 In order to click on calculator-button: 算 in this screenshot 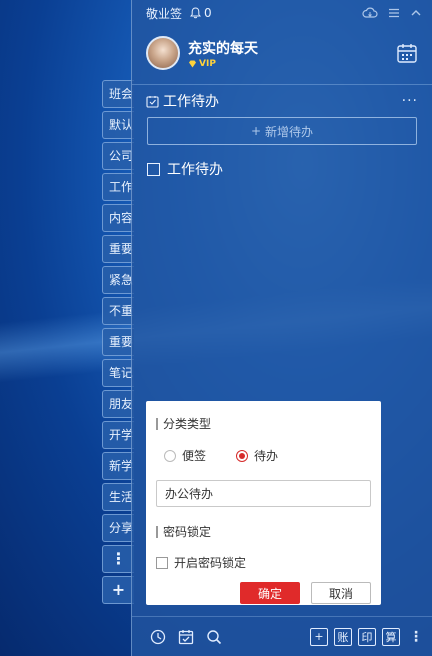, I will do `click(391, 636)`.